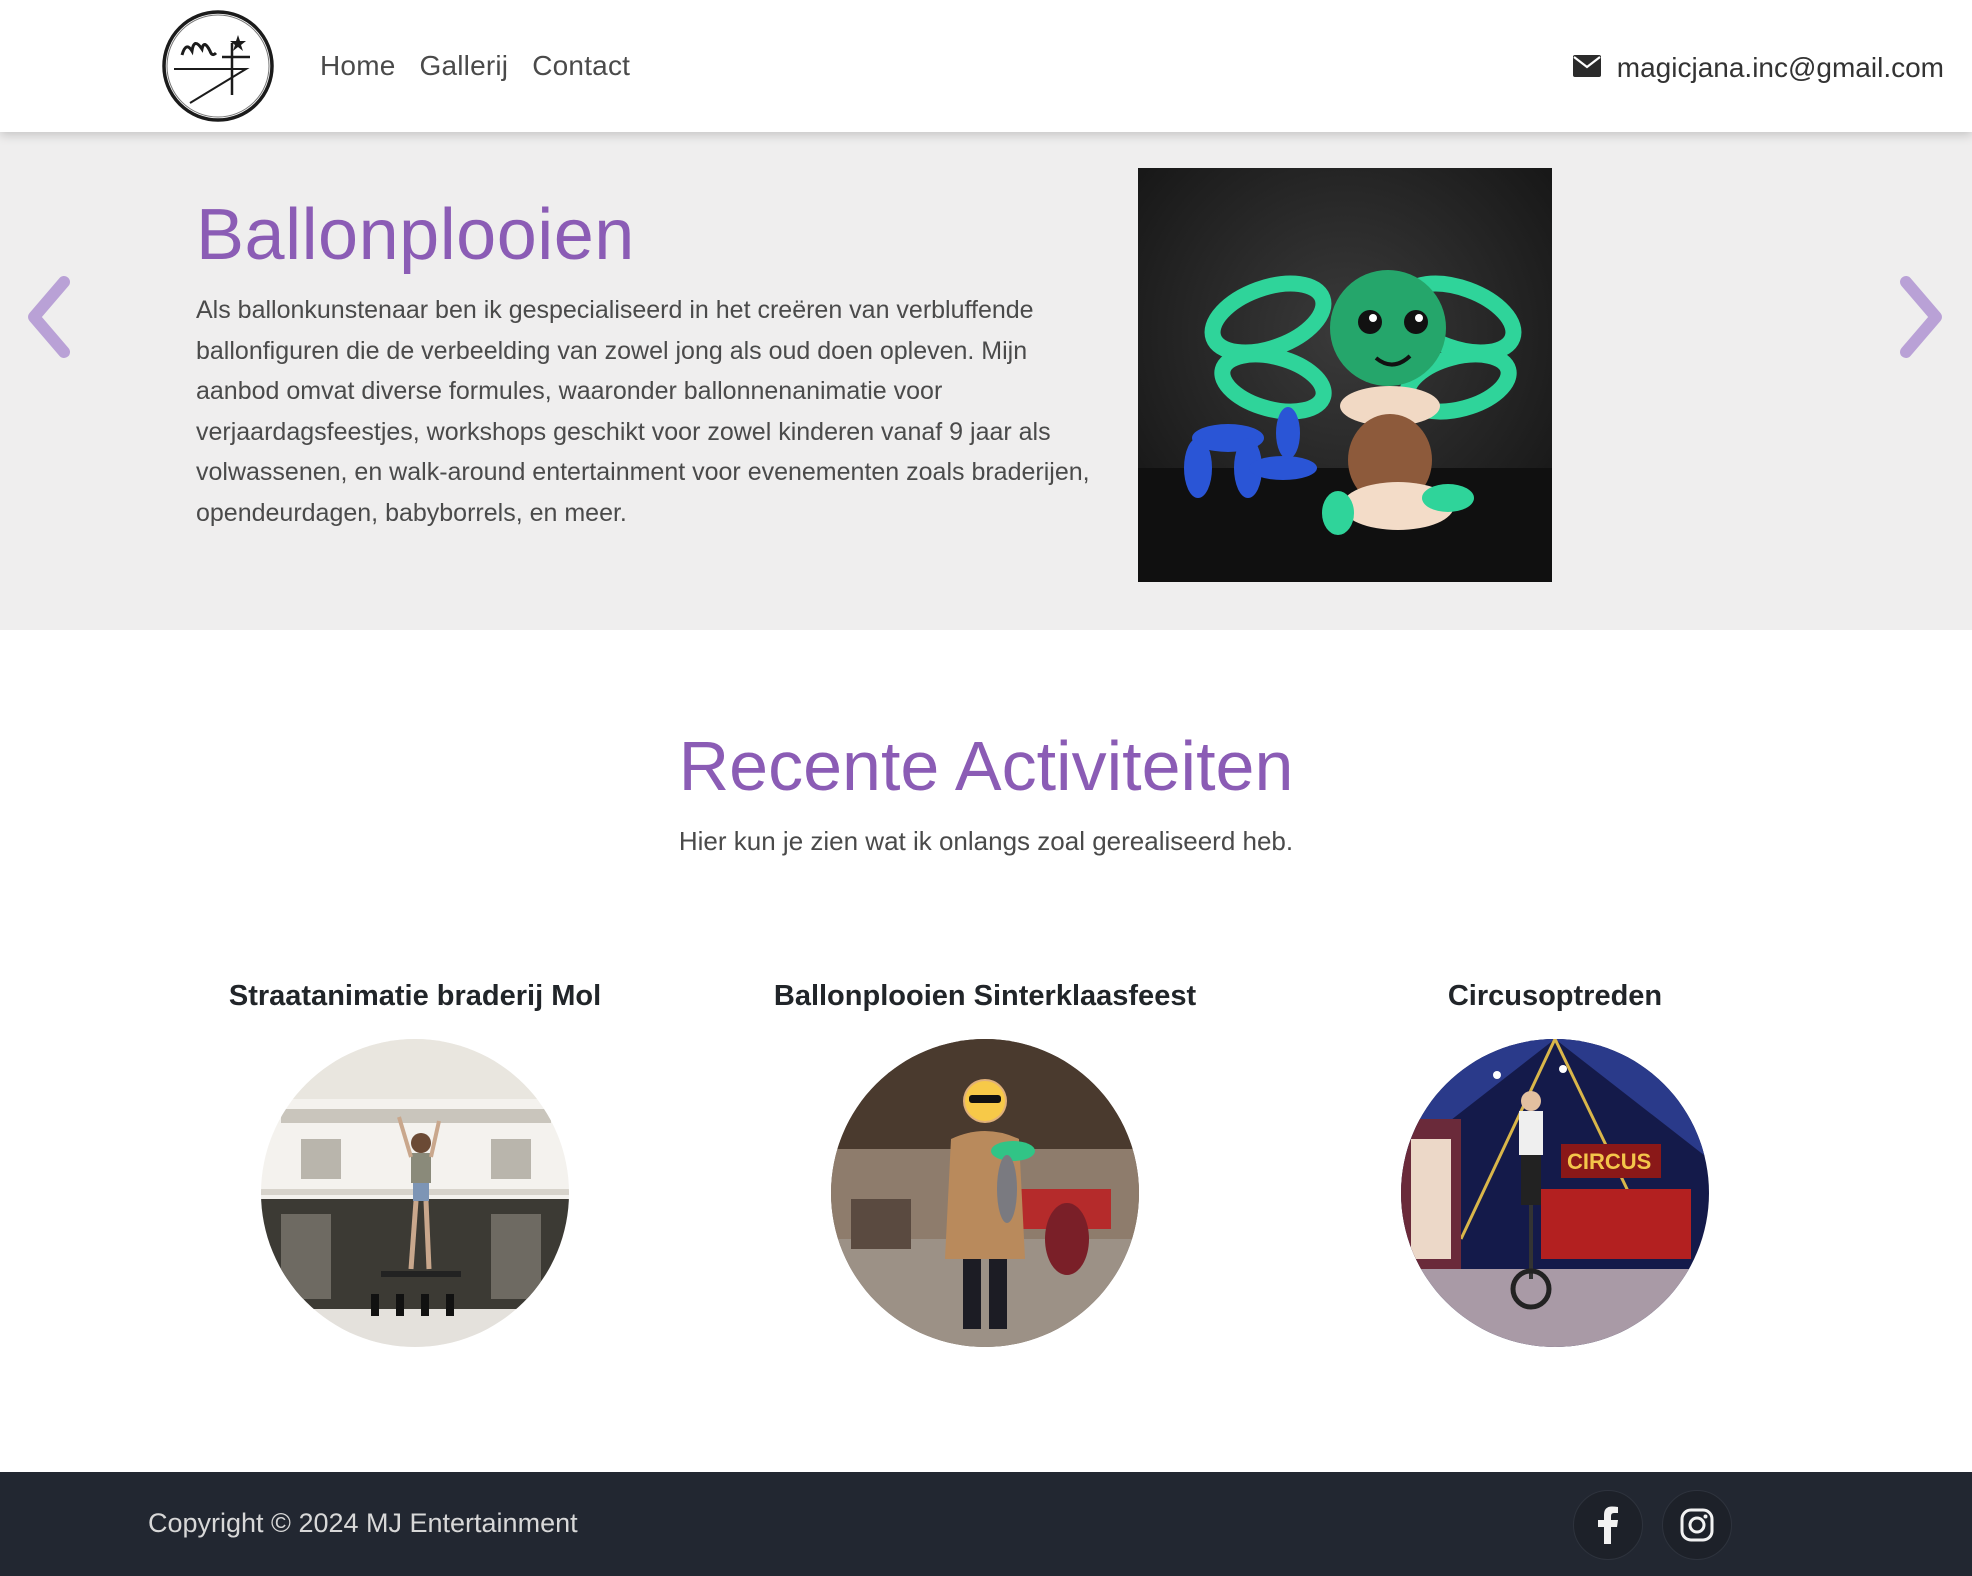  What do you see at coordinates (986, 766) in the screenshot?
I see `recent-activities-title: Recente Activiteiten` at bounding box center [986, 766].